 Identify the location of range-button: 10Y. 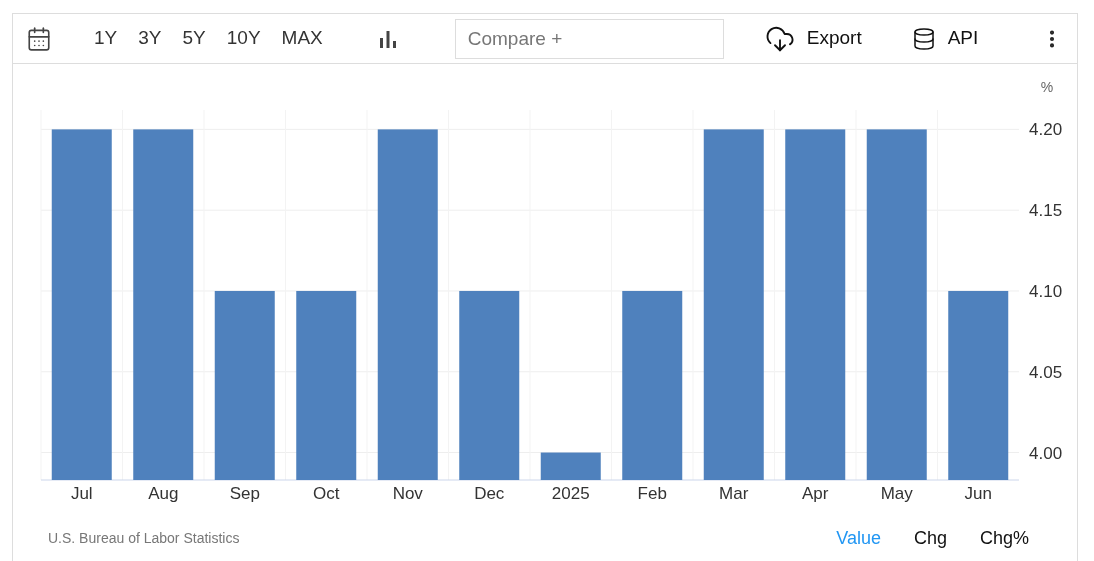
(243, 38).